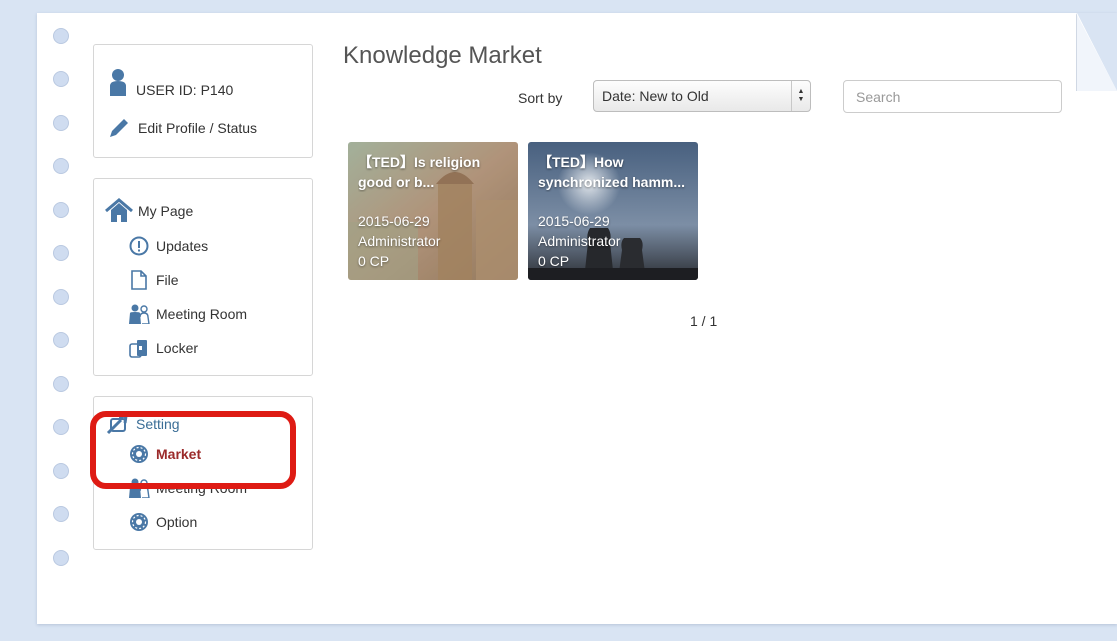 Image resolution: width=1117 pixels, height=641 pixels. I want to click on pencil-icon, so click(119, 128).